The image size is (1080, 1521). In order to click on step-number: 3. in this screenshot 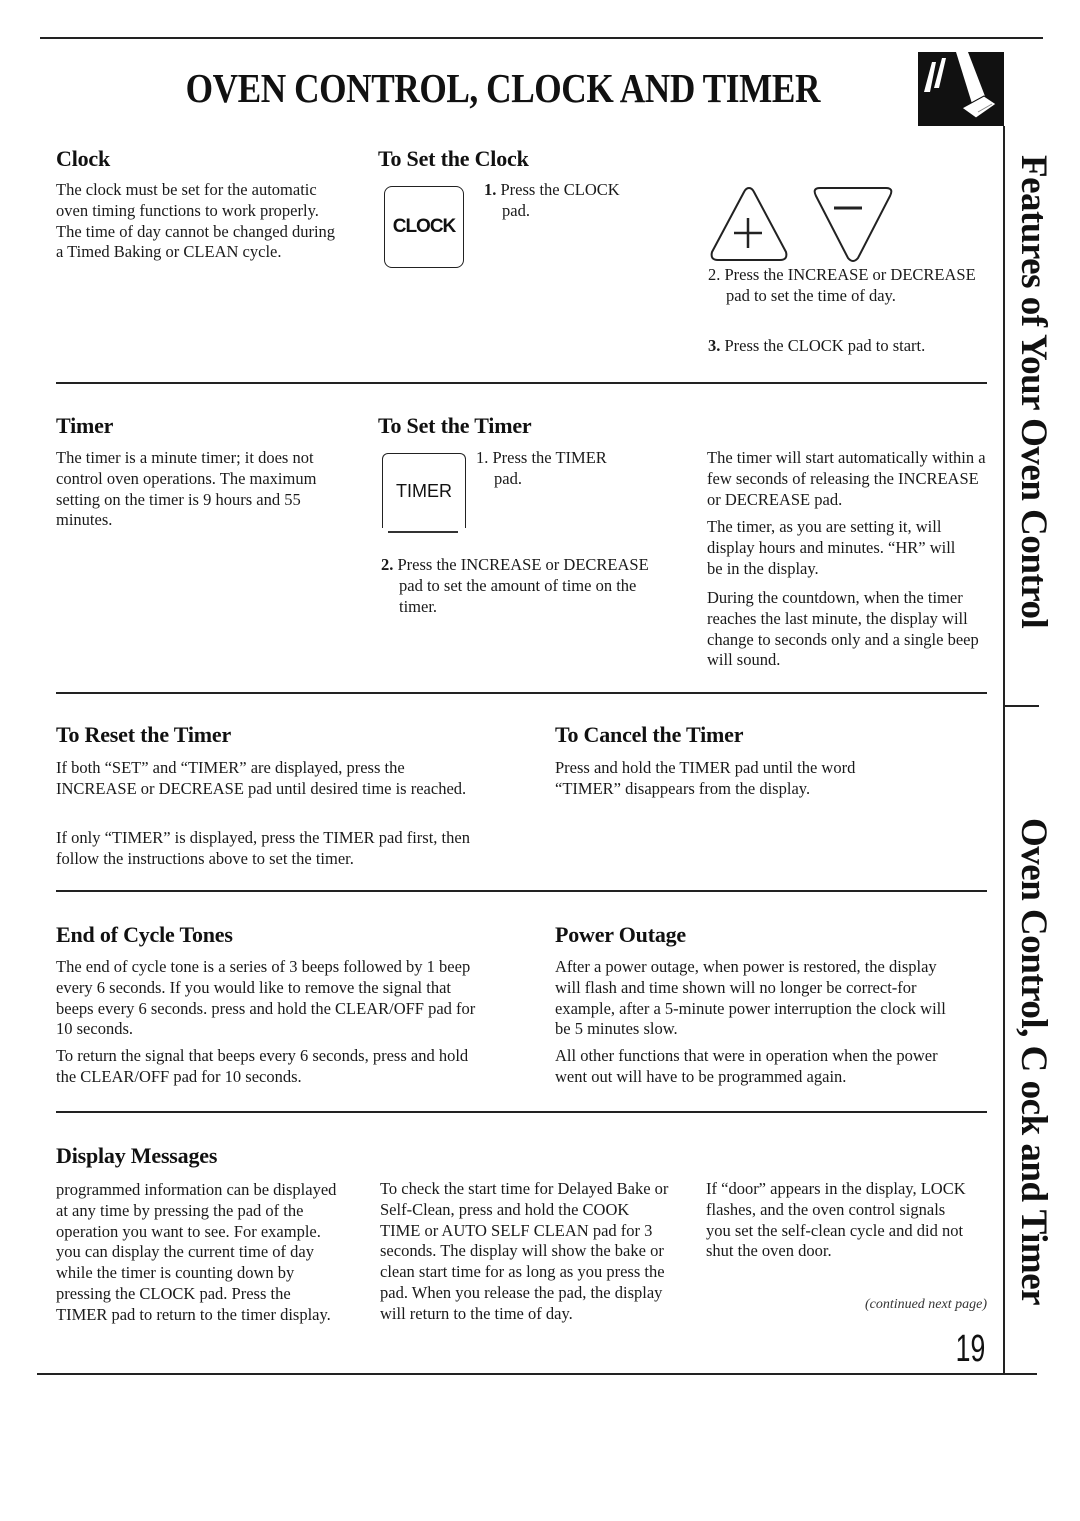, I will do `click(714, 345)`.